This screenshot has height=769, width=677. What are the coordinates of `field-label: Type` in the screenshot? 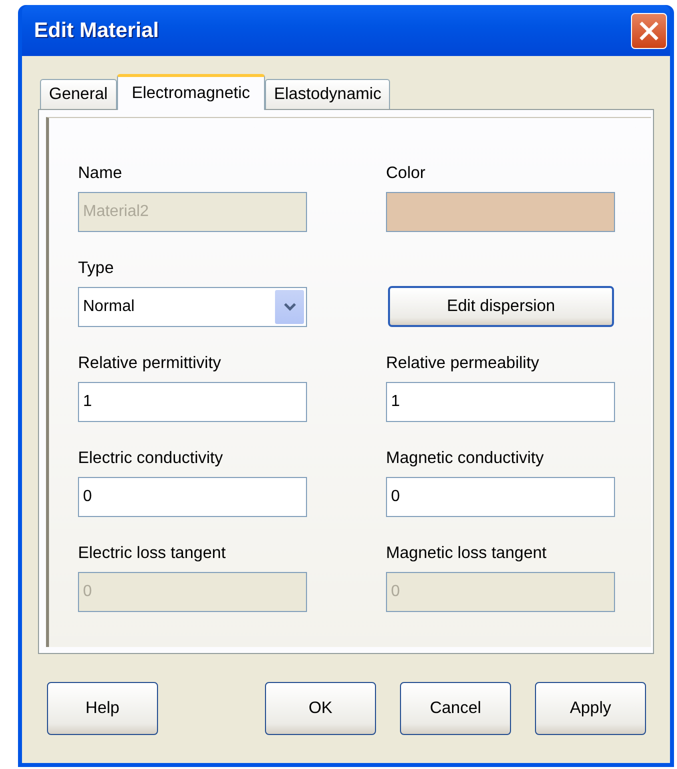 It's located at (96, 268).